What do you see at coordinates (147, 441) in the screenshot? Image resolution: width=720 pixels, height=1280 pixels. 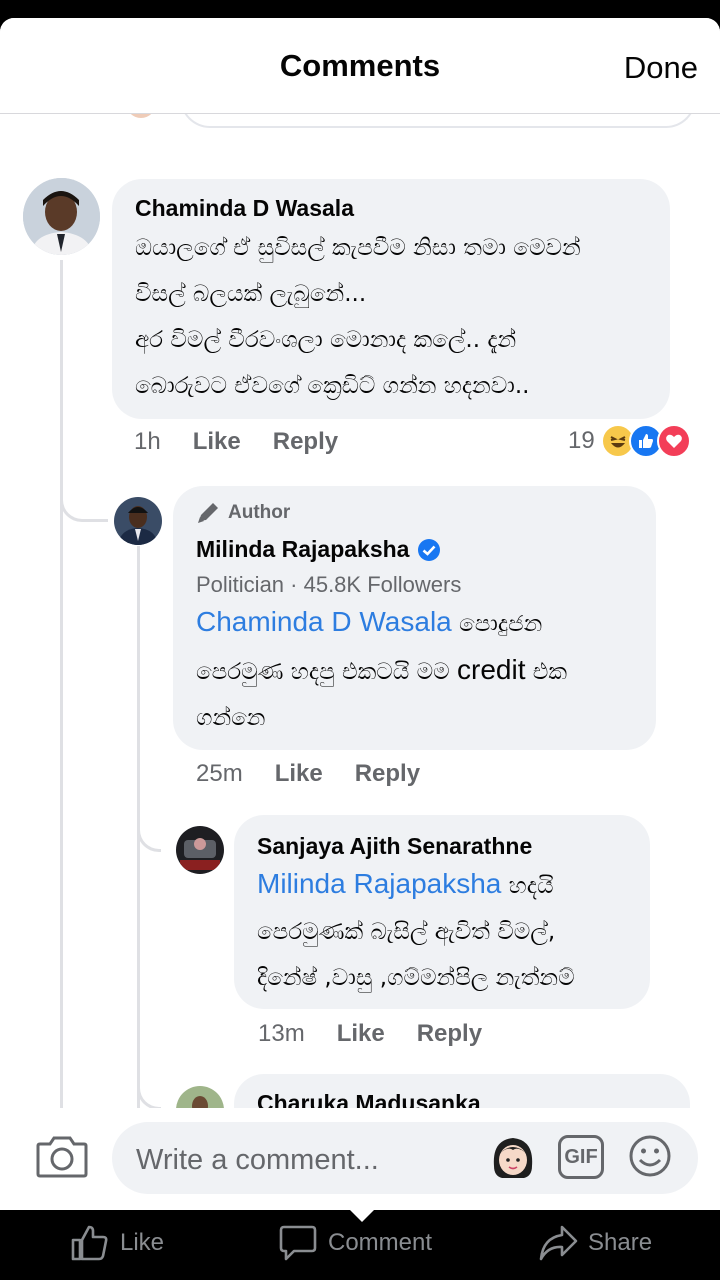 I see `comment-time: 1h` at bounding box center [147, 441].